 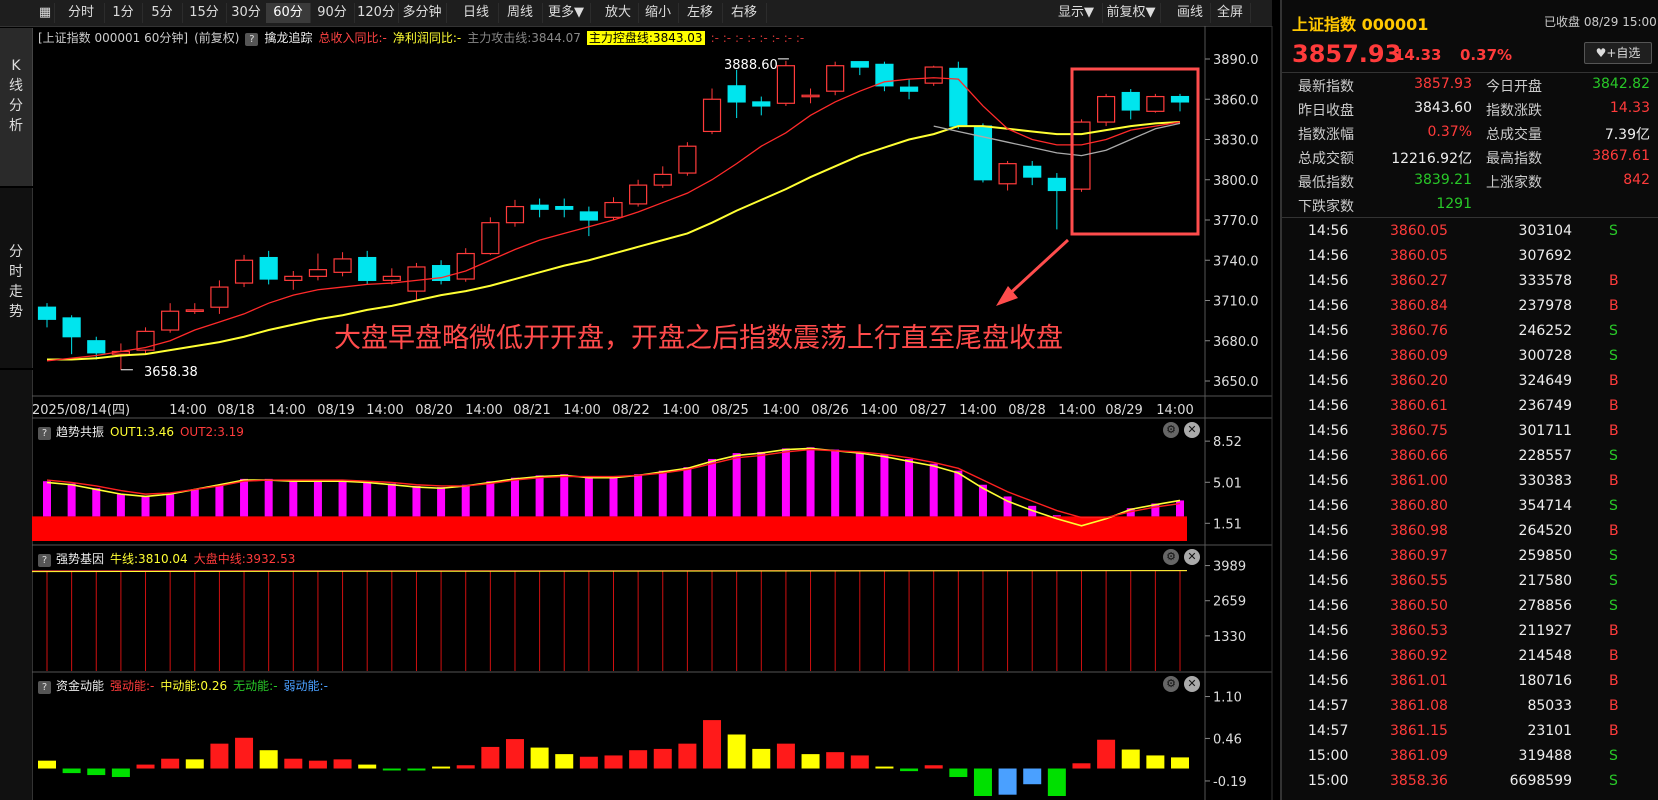 What do you see at coordinates (1236, 342) in the screenshot?
I see `price-axis-label: 3680.0` at bounding box center [1236, 342].